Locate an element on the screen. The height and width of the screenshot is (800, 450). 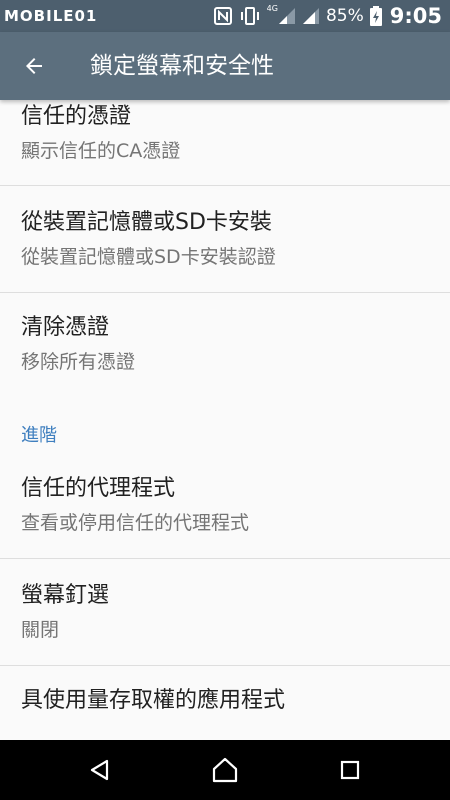
recents-icon is located at coordinates (350, 770).